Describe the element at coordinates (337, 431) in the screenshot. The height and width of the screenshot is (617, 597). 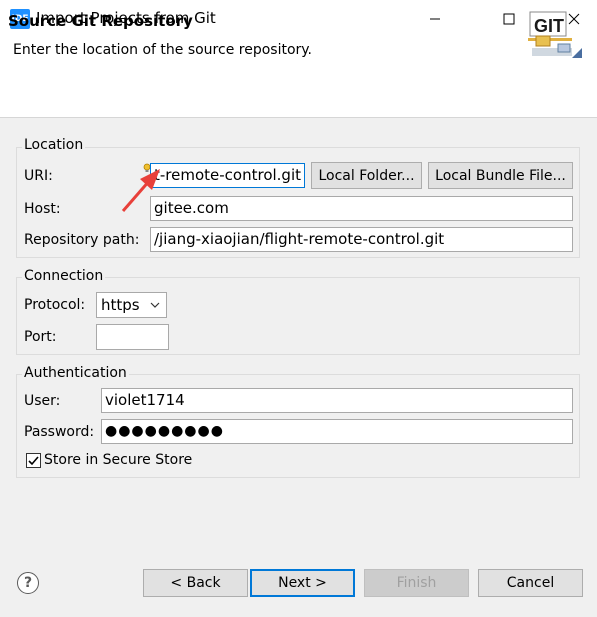
I see `password-input: ●●●●●●●●●` at that location.